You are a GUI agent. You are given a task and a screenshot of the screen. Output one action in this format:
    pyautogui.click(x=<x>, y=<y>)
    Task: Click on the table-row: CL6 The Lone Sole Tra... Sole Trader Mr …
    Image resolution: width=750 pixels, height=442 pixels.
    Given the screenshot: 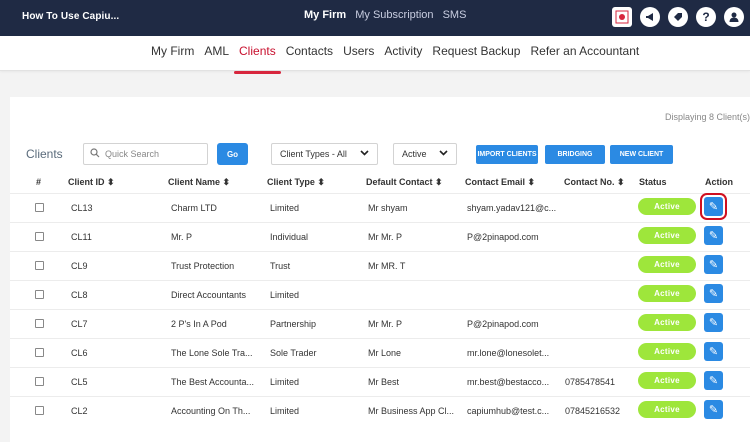 What is the action you would take?
    pyautogui.click(x=380, y=352)
    